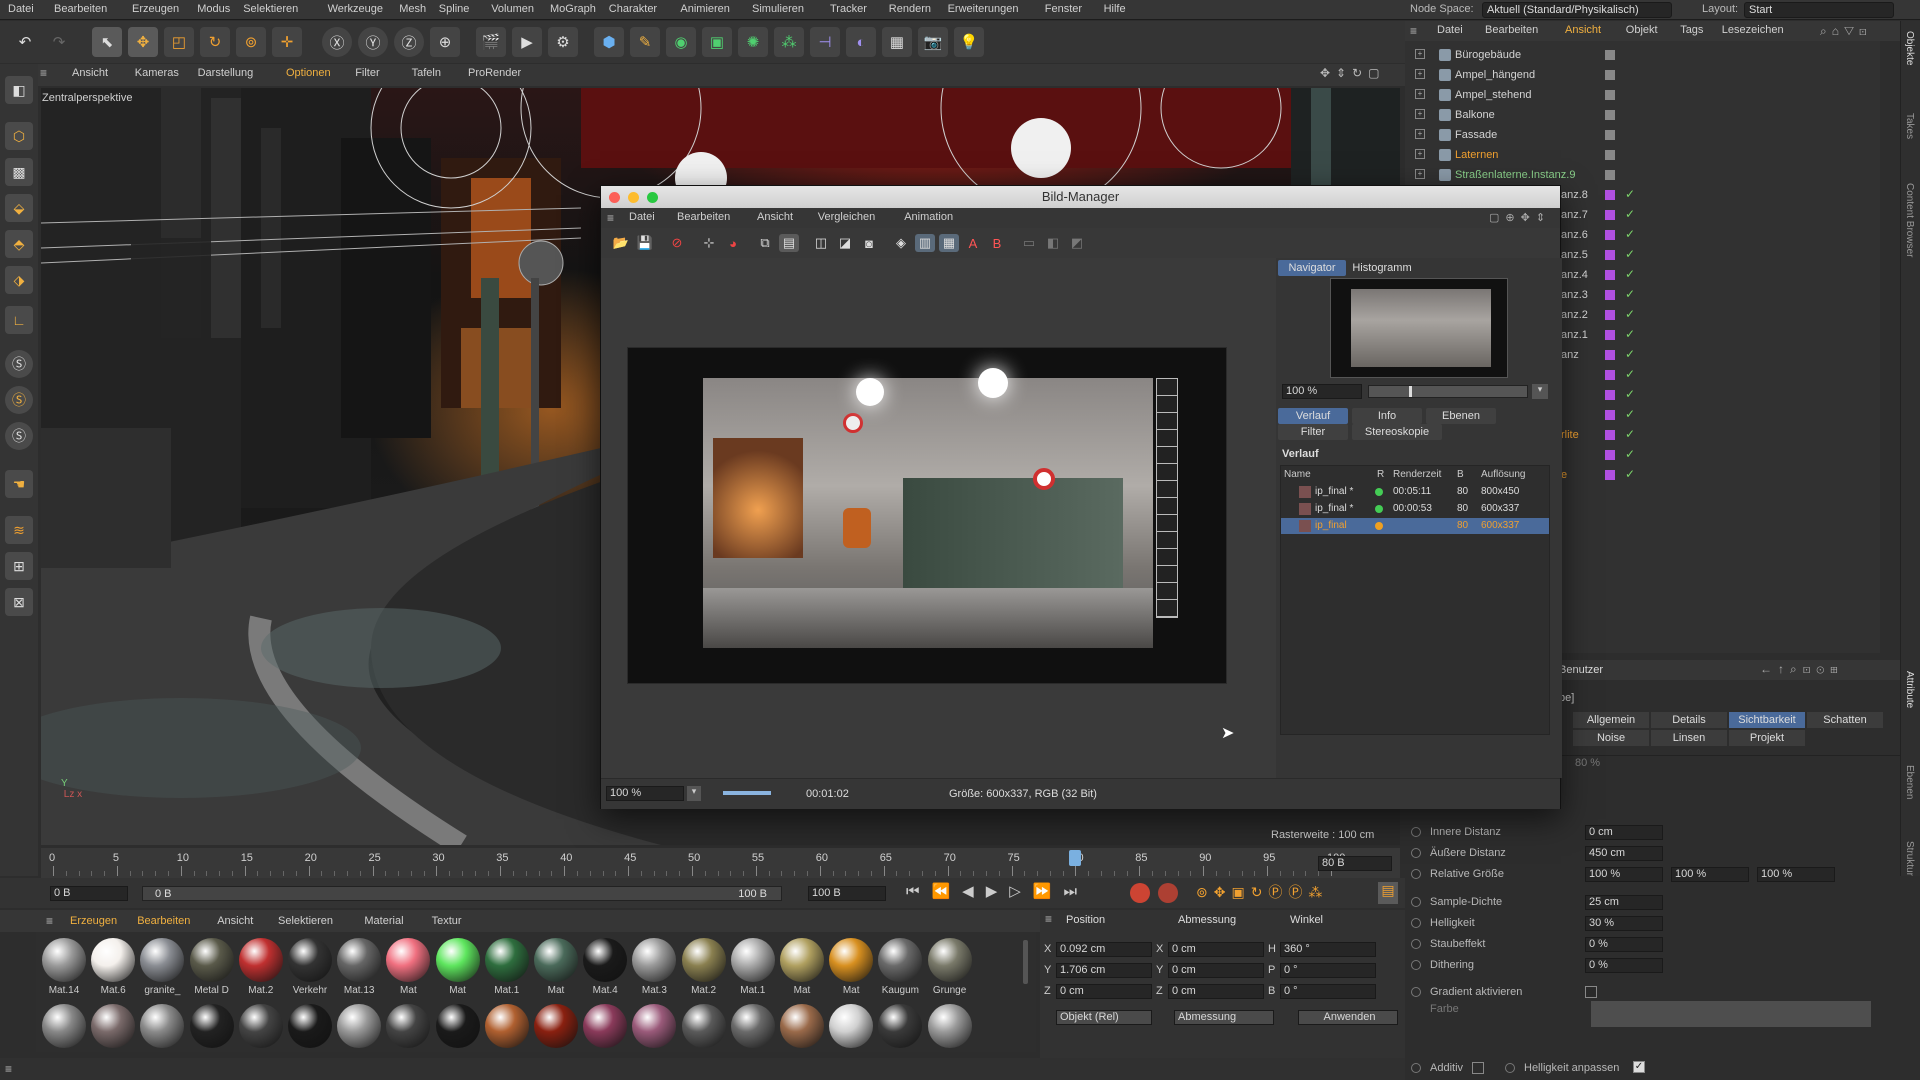  What do you see at coordinates (1312, 268) in the screenshot?
I see `tab-navigator: Navigator` at bounding box center [1312, 268].